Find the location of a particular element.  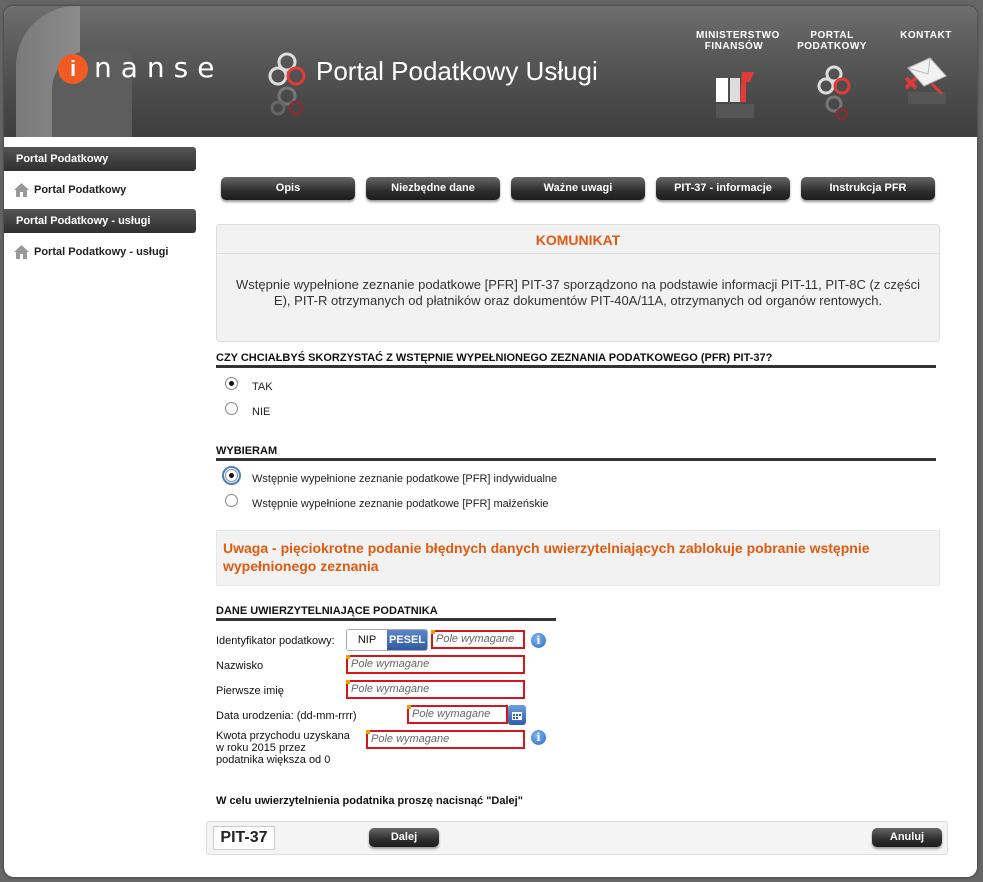

portal-title: Portal Podatkowy Usługi is located at coordinates (457, 71).